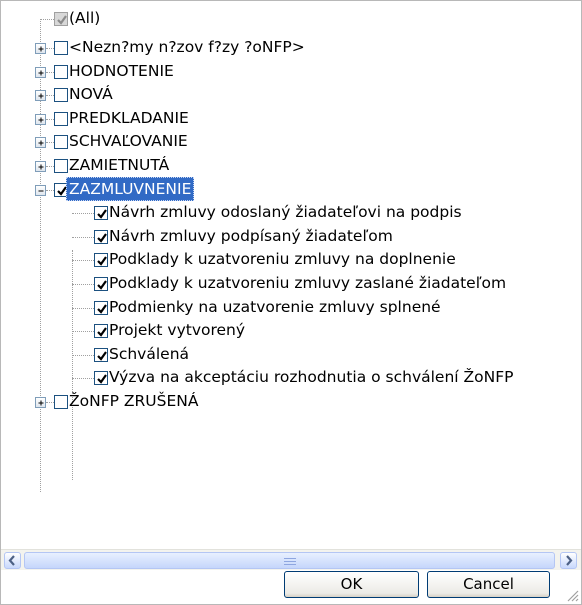 The height and width of the screenshot is (605, 582). What do you see at coordinates (351, 584) in the screenshot?
I see `ok-button: OK` at bounding box center [351, 584].